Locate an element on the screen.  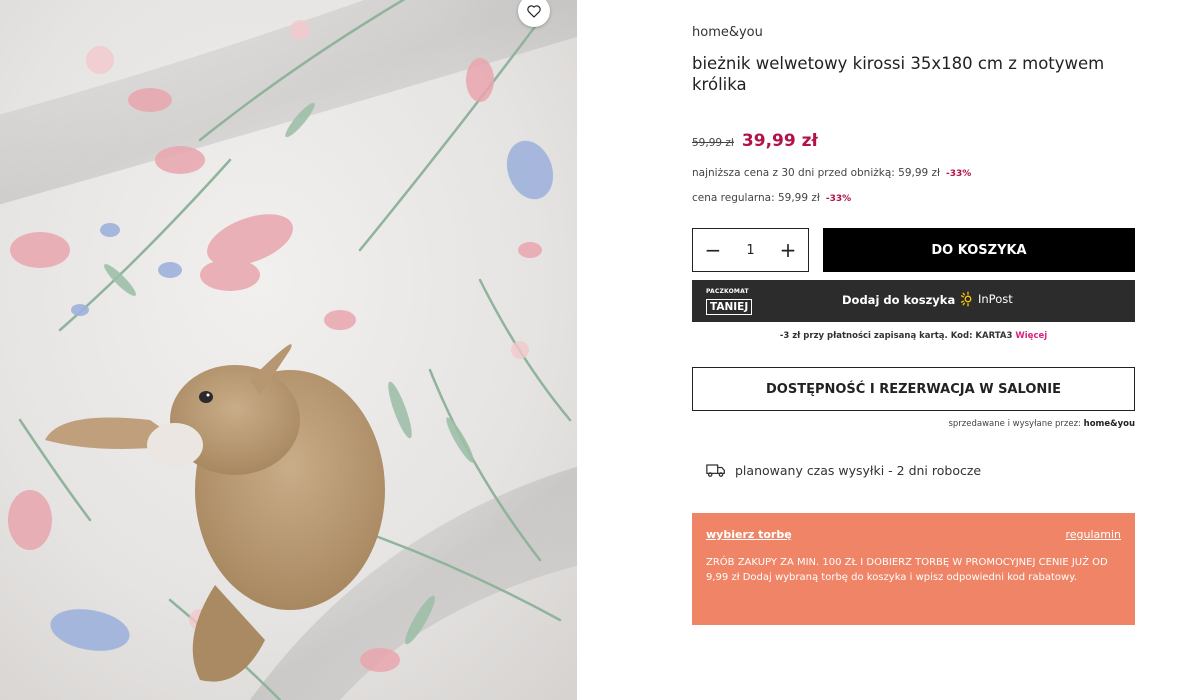
bag-promo-header: wybierz torbę regulamin is located at coordinates (913, 534).